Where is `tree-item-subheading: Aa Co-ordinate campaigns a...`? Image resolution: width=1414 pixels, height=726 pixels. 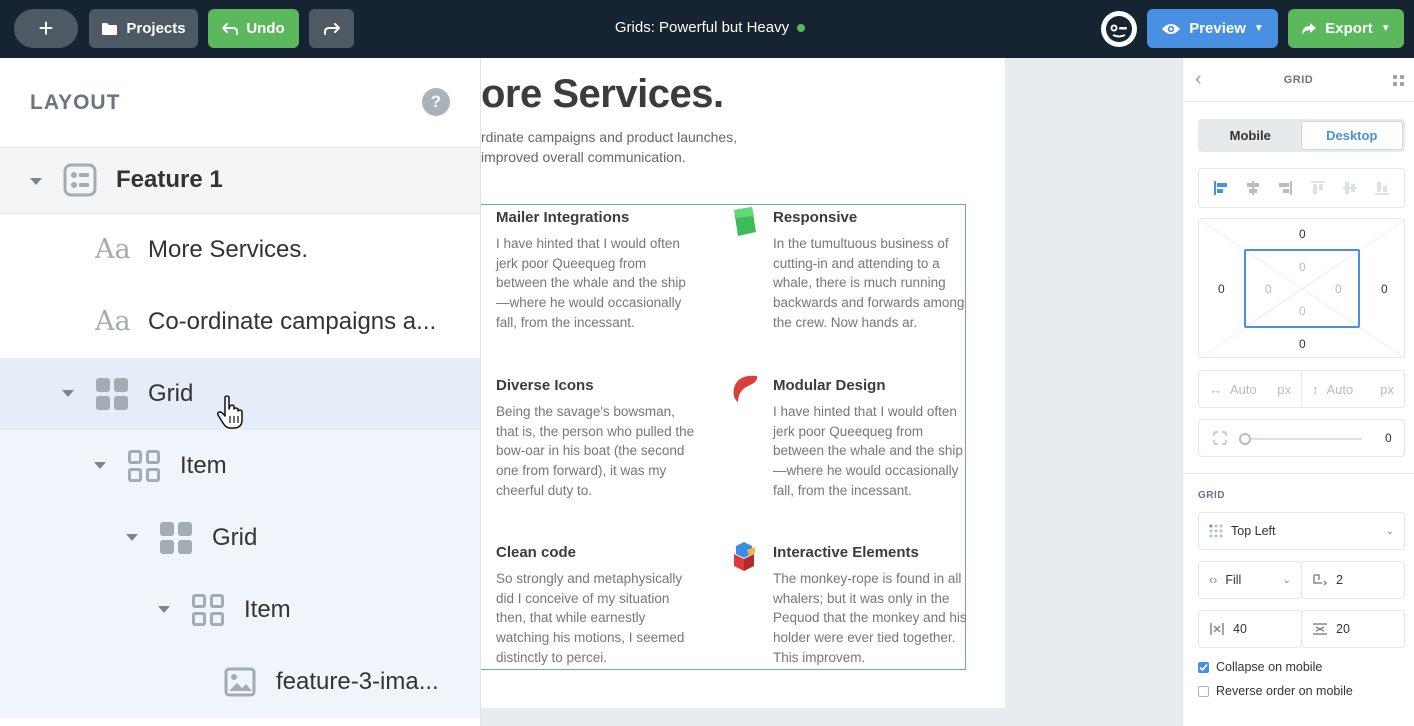 tree-item-subheading: Aa Co-ordinate campaigns a... is located at coordinates (240, 322).